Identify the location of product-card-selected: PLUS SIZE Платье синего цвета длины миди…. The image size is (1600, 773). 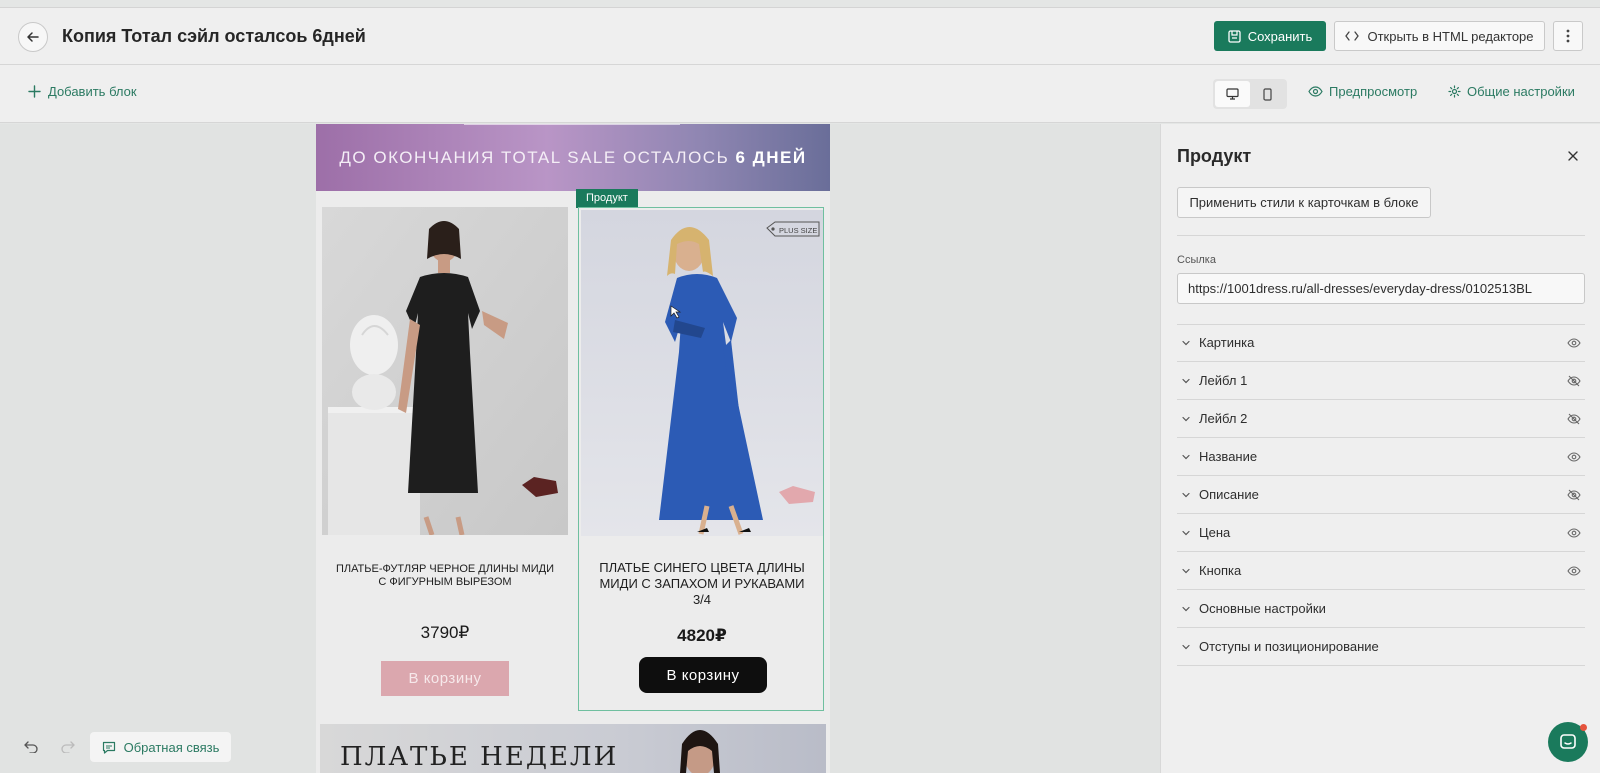
(701, 459).